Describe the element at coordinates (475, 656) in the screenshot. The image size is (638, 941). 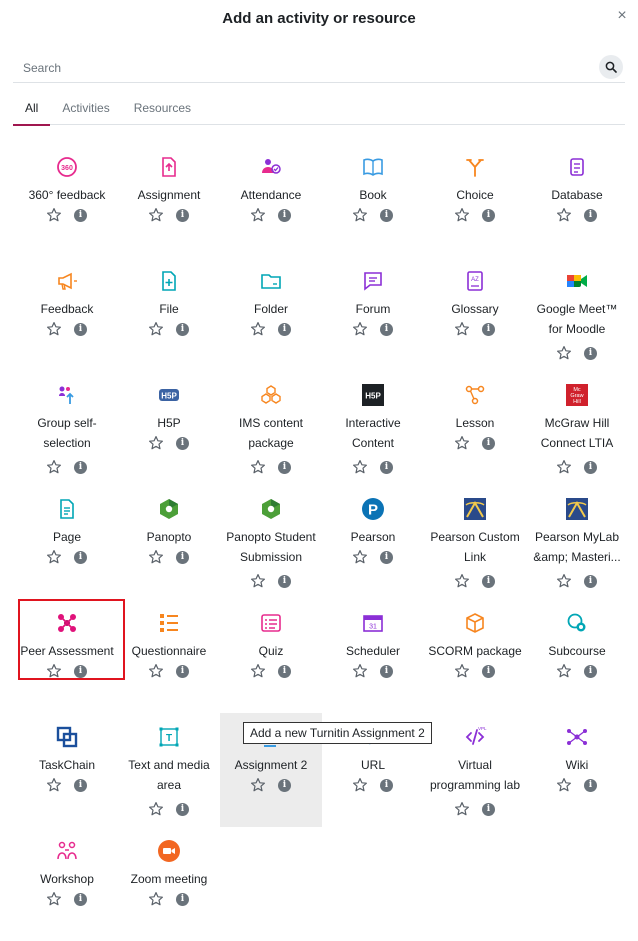
I see `activity-tile-scorm: SCORM package i` at that location.